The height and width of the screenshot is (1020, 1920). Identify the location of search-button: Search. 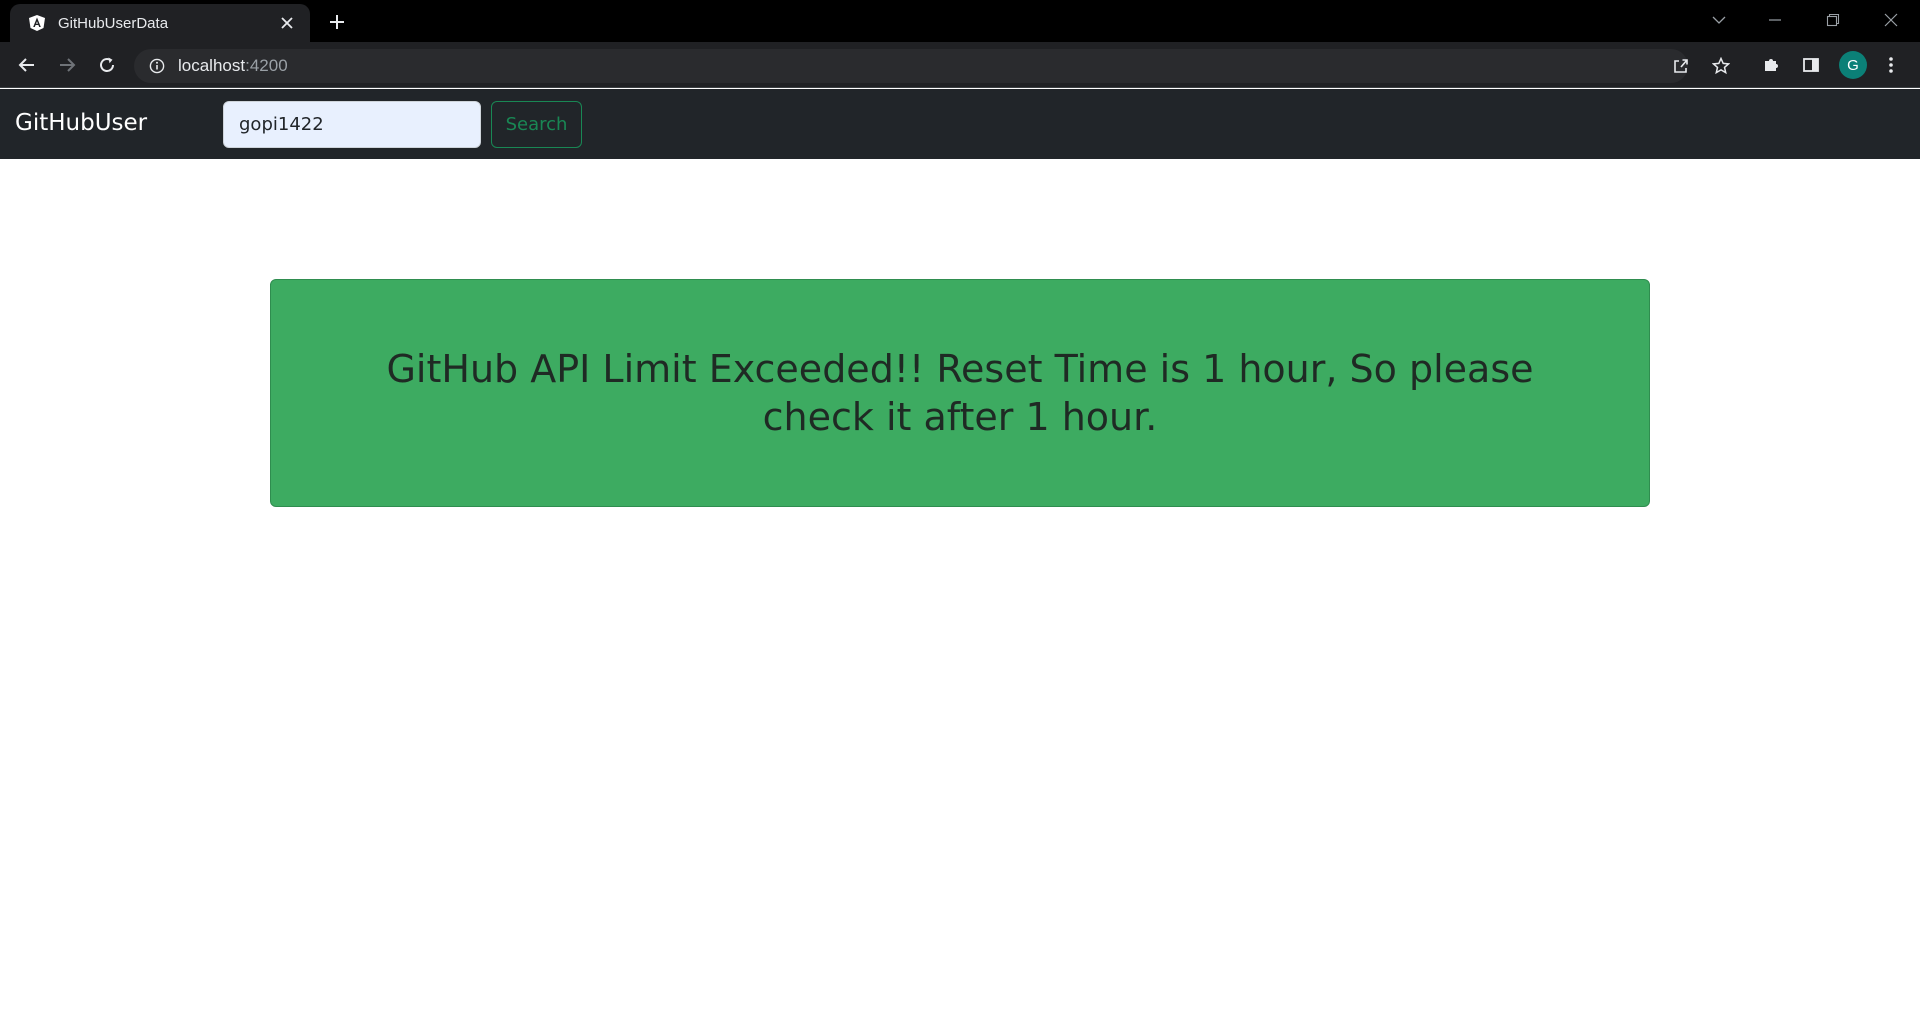
(536, 124).